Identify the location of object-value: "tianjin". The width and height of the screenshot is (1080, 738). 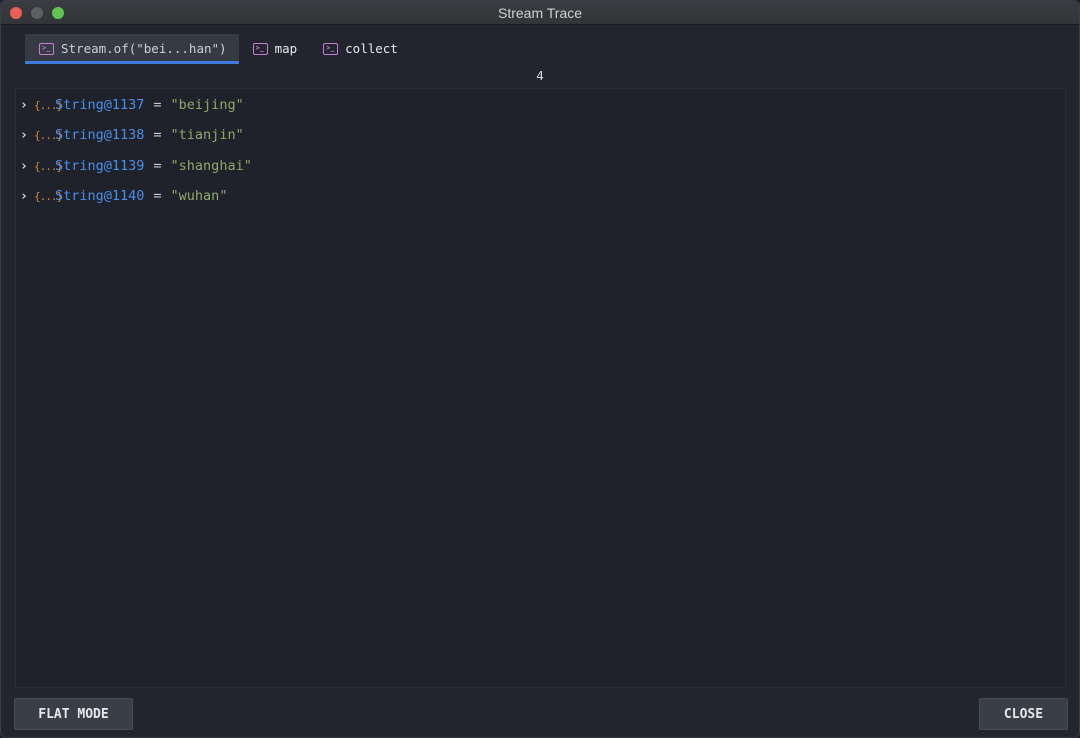
(207, 135).